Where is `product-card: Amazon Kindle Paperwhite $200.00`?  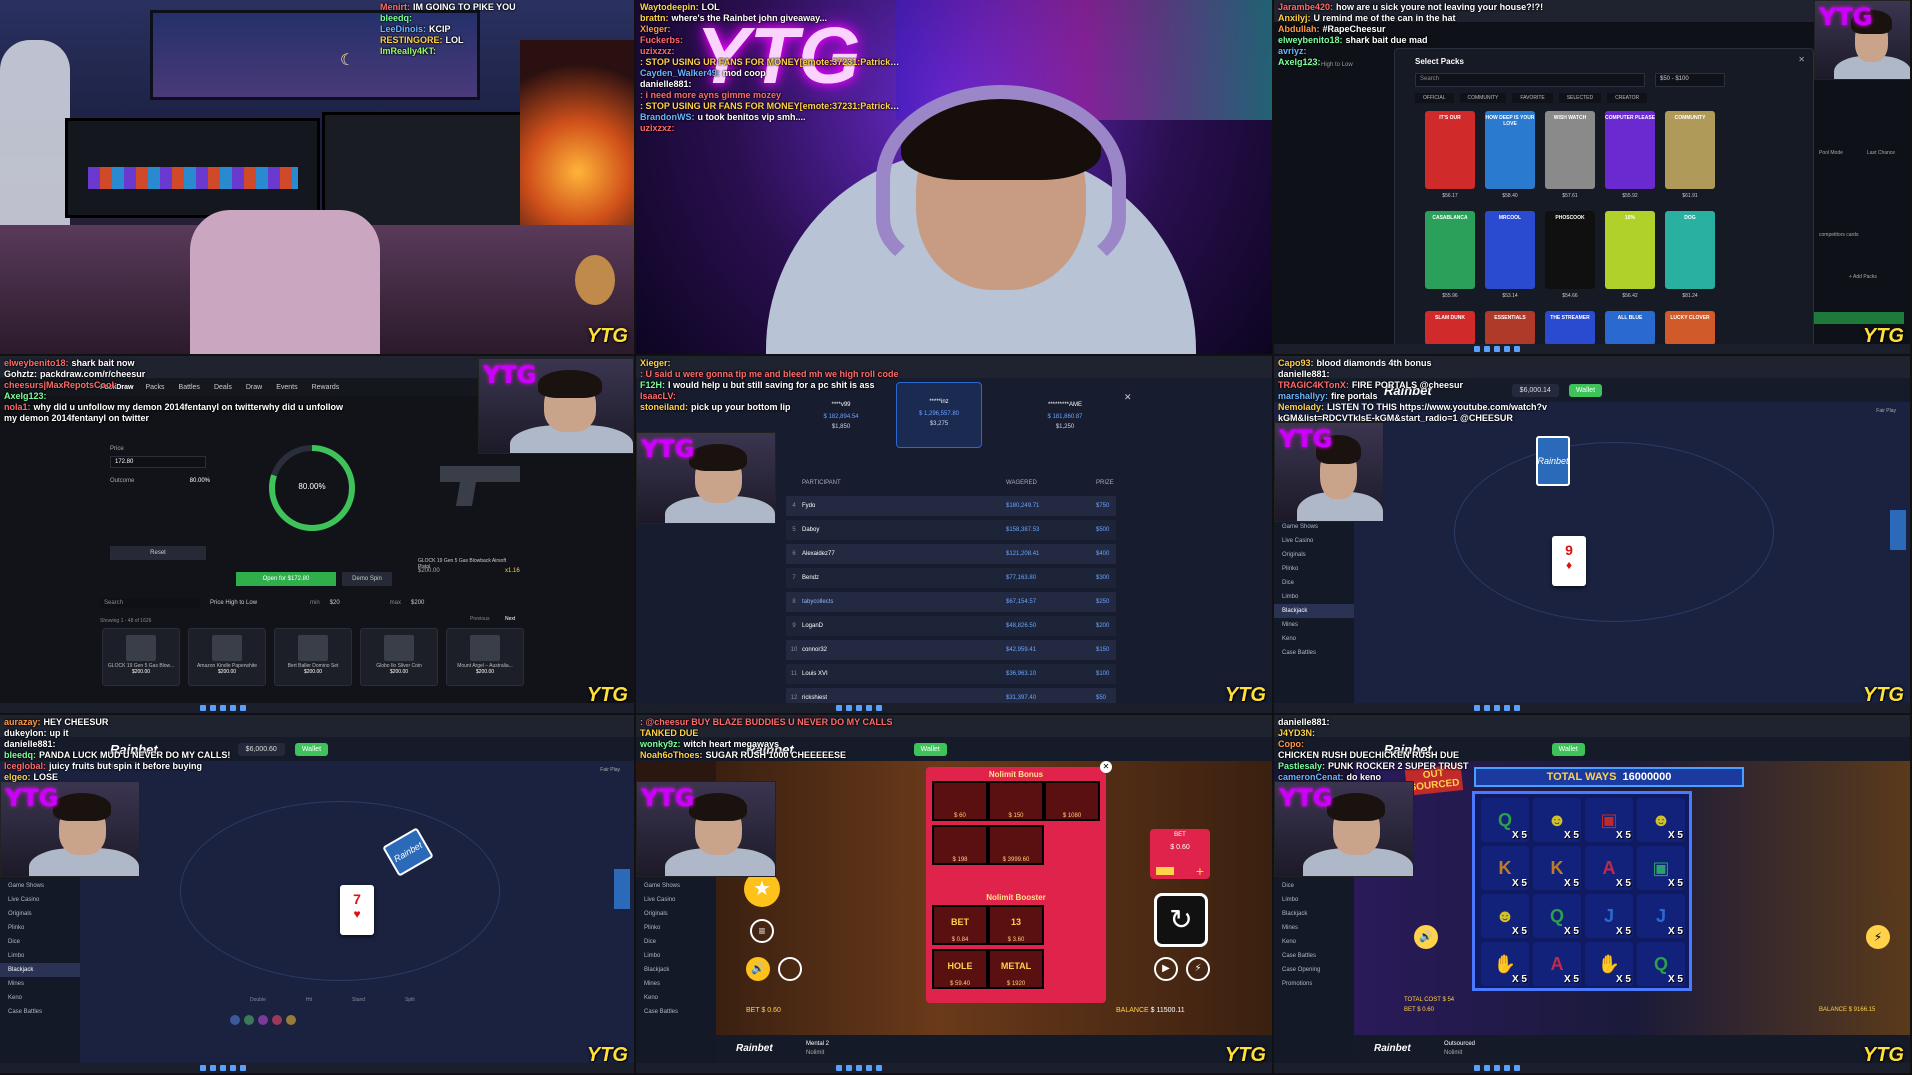 product-card: Amazon Kindle Paperwhite $200.00 is located at coordinates (227, 657).